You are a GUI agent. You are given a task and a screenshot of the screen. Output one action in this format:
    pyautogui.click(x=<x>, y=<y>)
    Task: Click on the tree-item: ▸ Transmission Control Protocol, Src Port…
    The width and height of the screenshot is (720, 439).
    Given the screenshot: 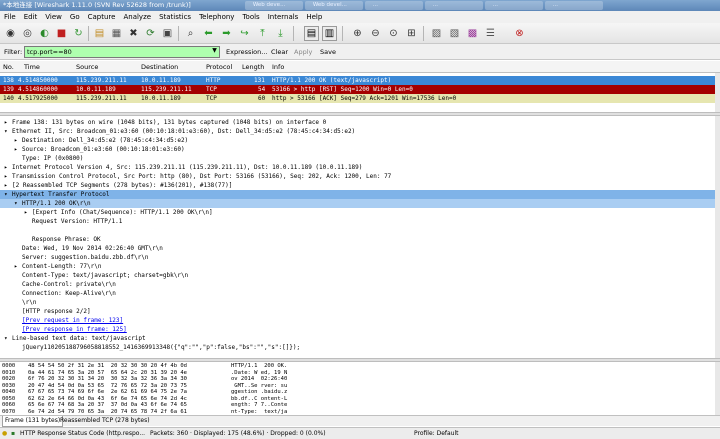 What is the action you would take?
    pyautogui.click(x=357, y=176)
    